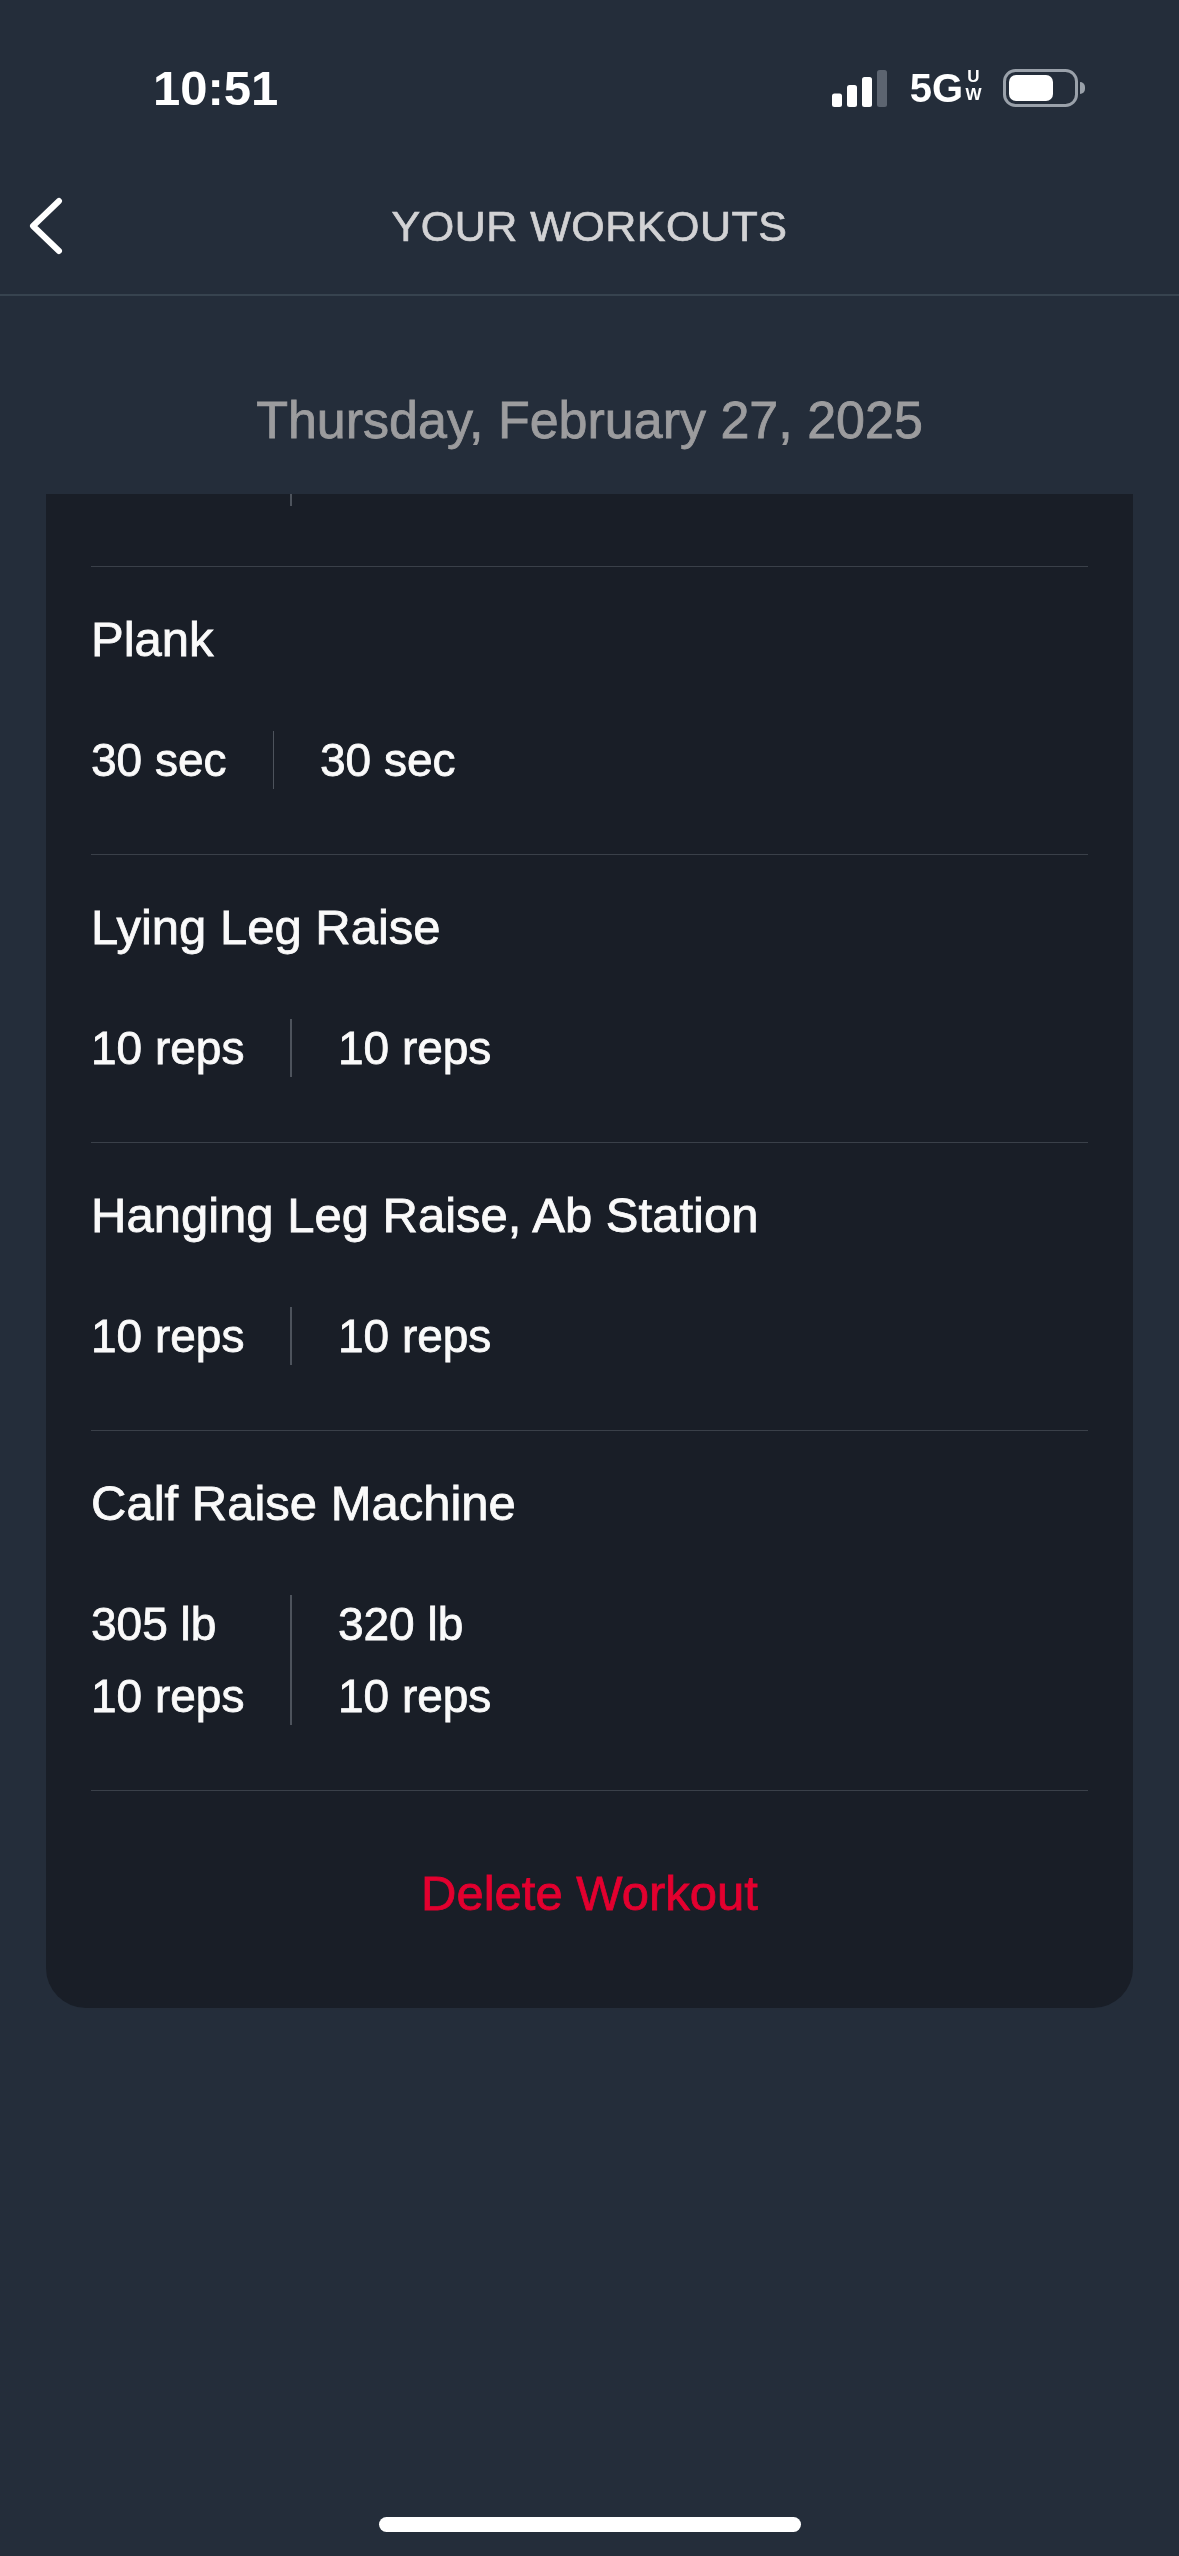  I want to click on date-heading: Thursday, February 27, 2025, so click(589, 420).